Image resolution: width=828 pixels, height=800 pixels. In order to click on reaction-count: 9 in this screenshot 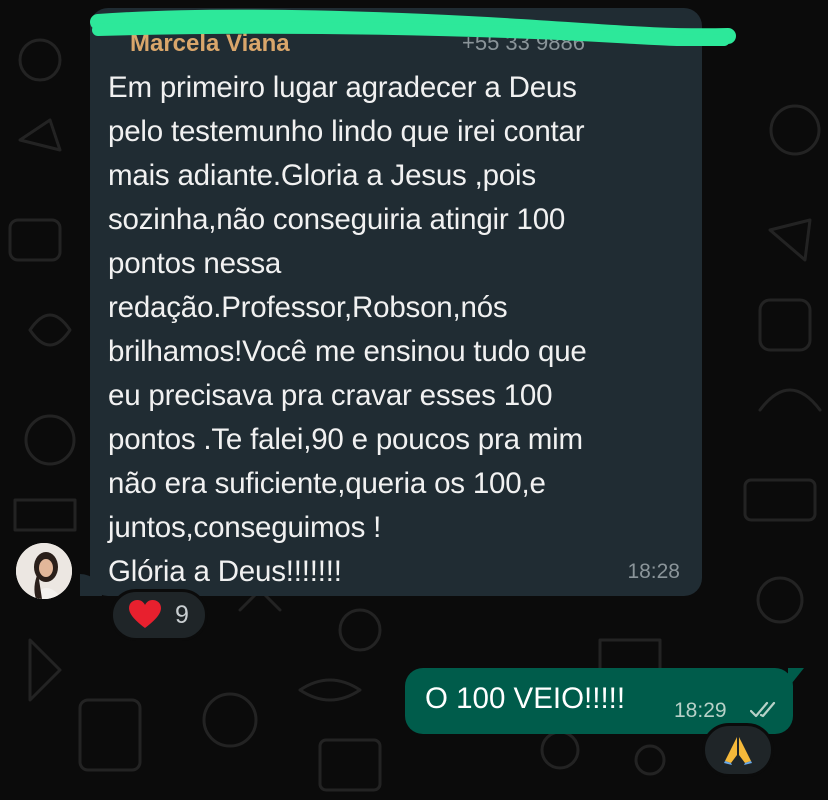, I will do `click(182, 614)`.